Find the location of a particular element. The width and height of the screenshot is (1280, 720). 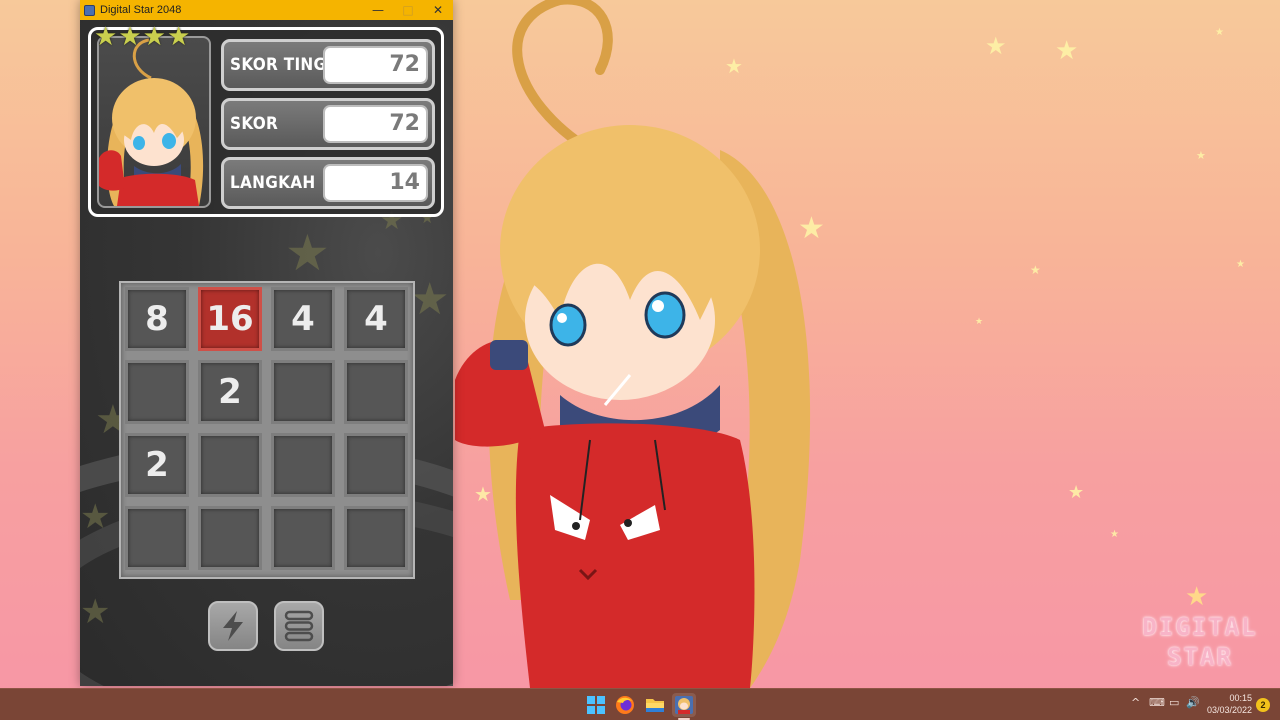

menu-icon is located at coordinates (299, 626).